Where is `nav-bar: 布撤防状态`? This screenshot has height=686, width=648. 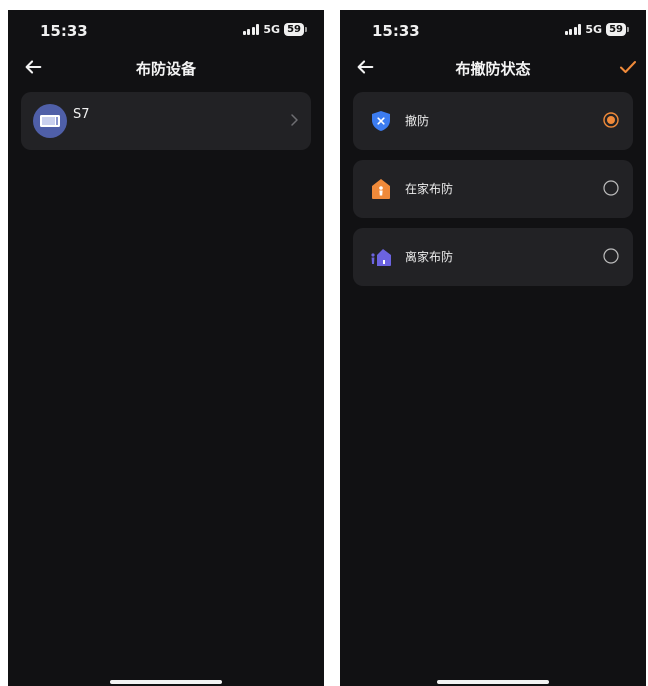 nav-bar: 布撤防状态 is located at coordinates (493, 67).